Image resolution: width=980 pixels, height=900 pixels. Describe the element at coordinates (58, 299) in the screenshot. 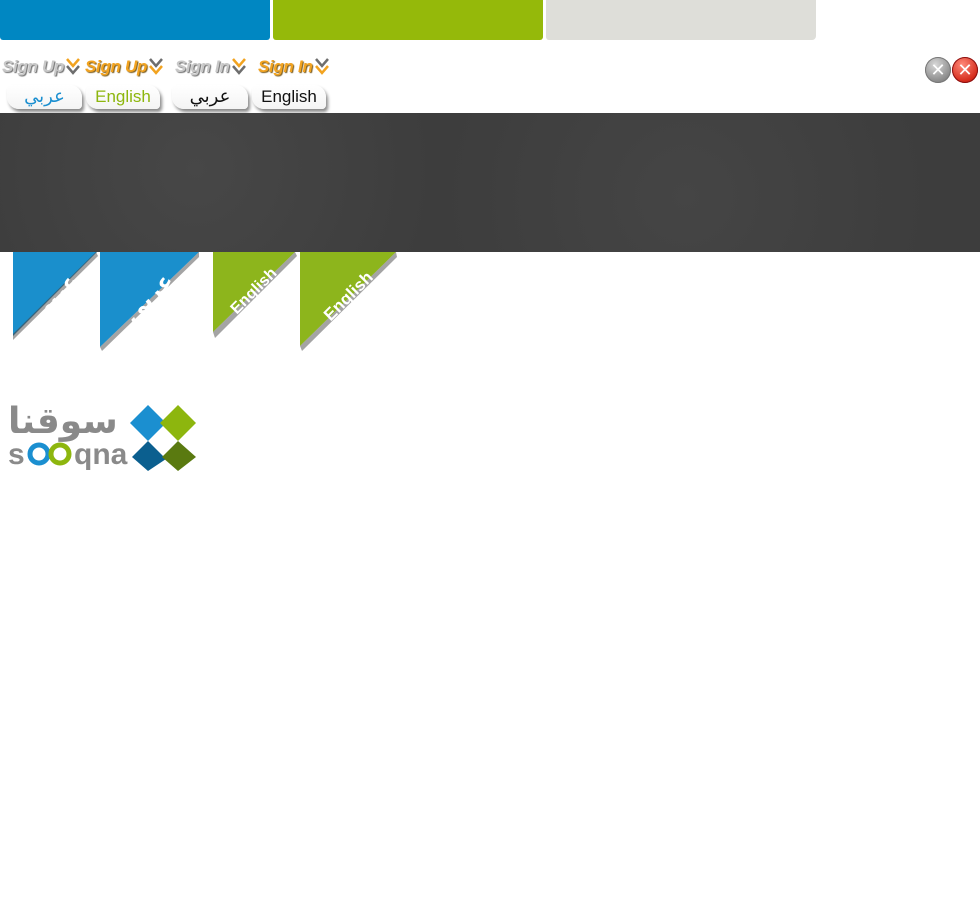

I see `ribbon-arabic-1: عربي` at that location.